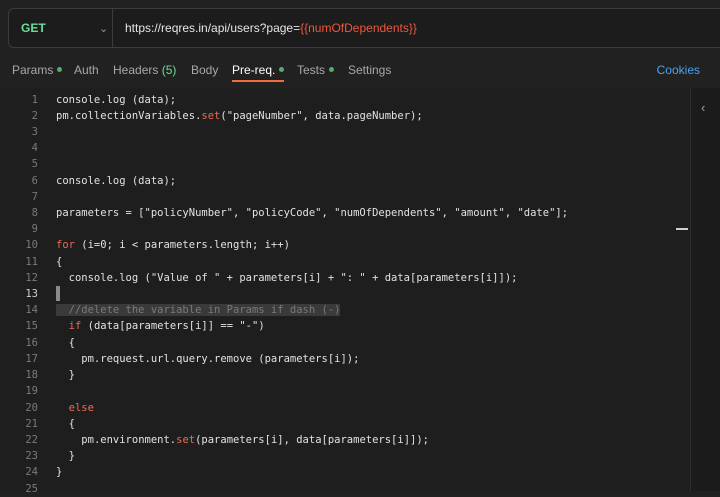 The height and width of the screenshot is (497, 720). Describe the element at coordinates (254, 70) in the screenshot. I see `tab-prereq-label: Pre-req.` at that location.